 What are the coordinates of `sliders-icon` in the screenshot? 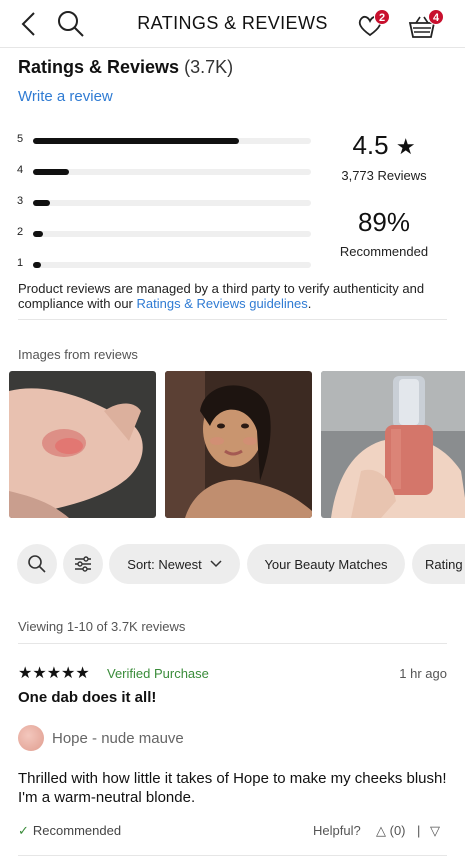 It's located at (83, 564).